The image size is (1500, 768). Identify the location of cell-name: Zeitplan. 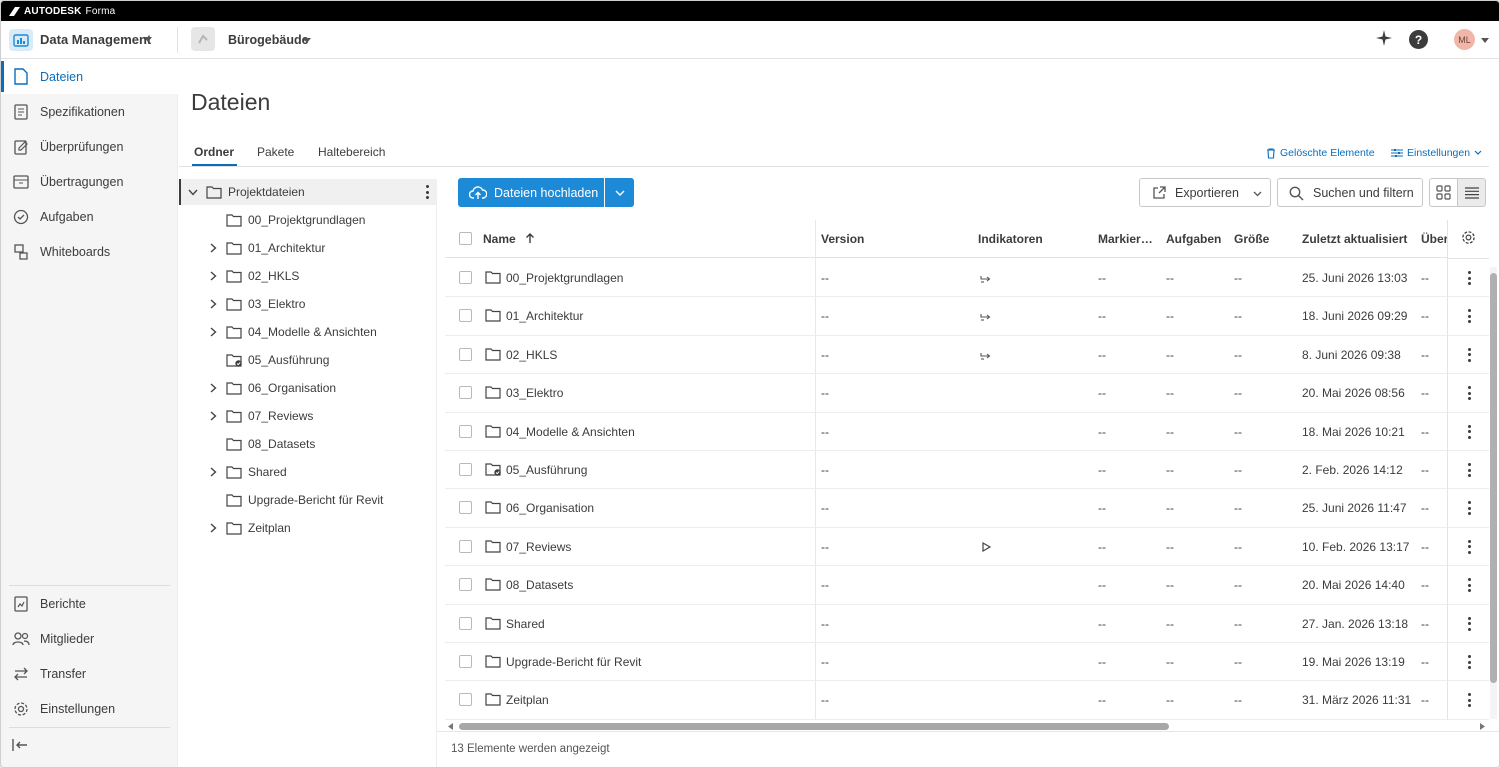
(527, 700).